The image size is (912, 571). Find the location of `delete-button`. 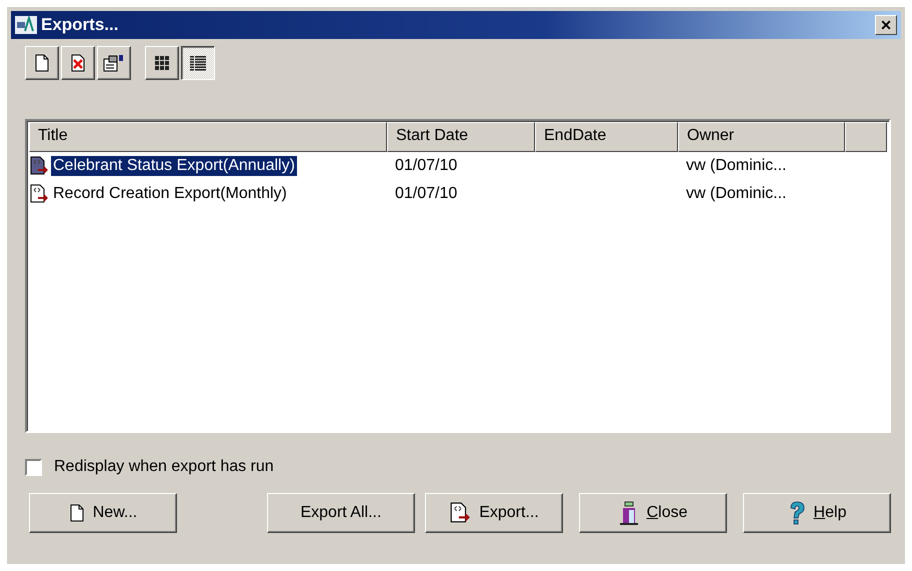

delete-button is located at coordinates (78, 63).